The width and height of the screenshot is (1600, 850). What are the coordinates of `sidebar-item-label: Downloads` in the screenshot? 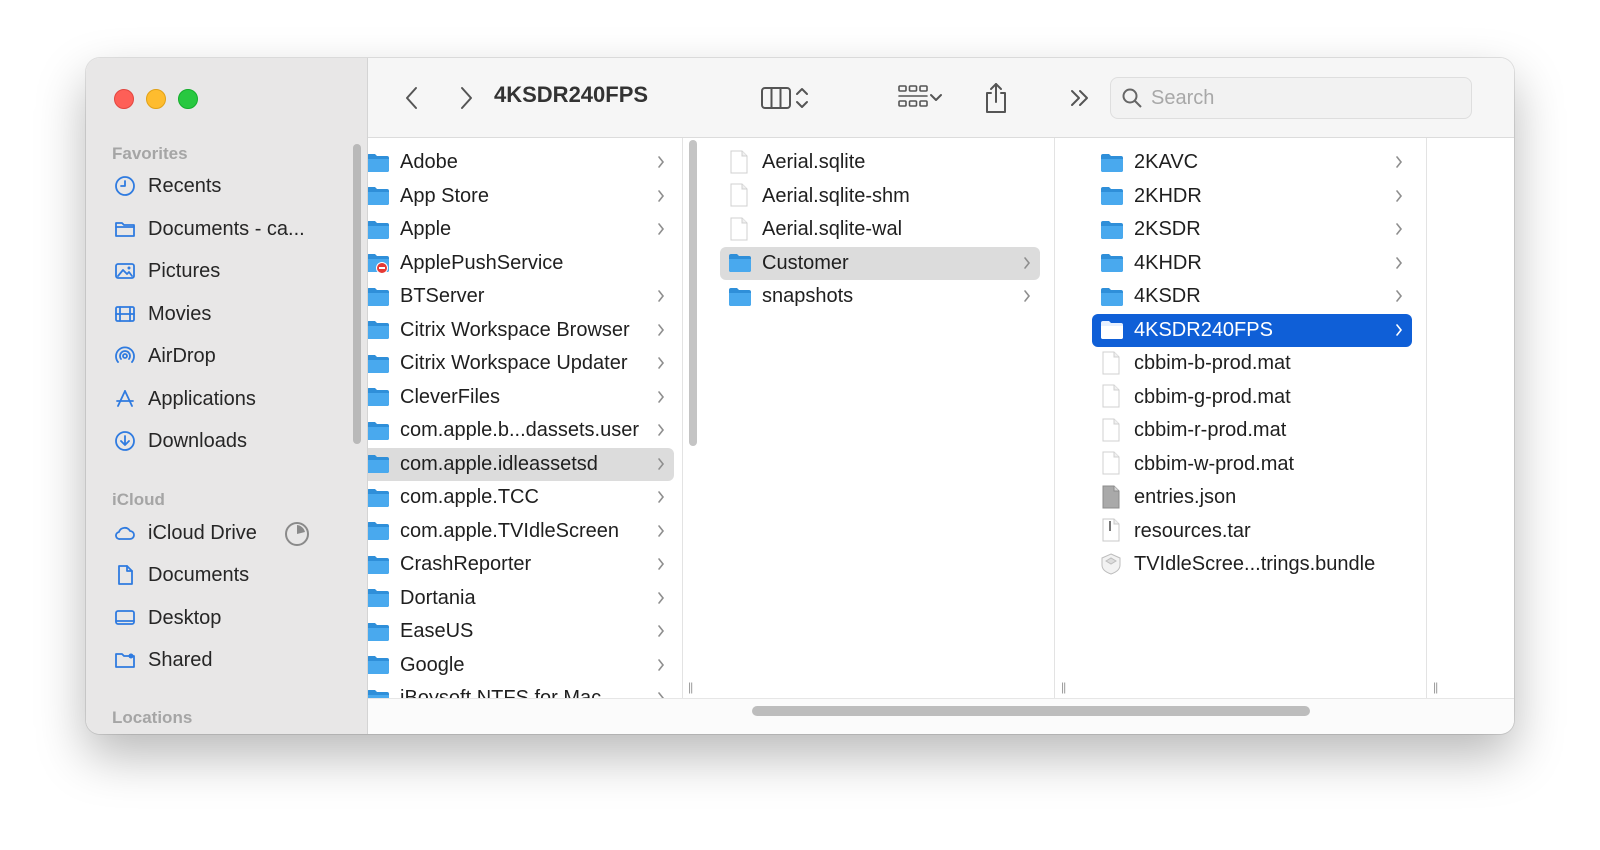 It's located at (197, 440).